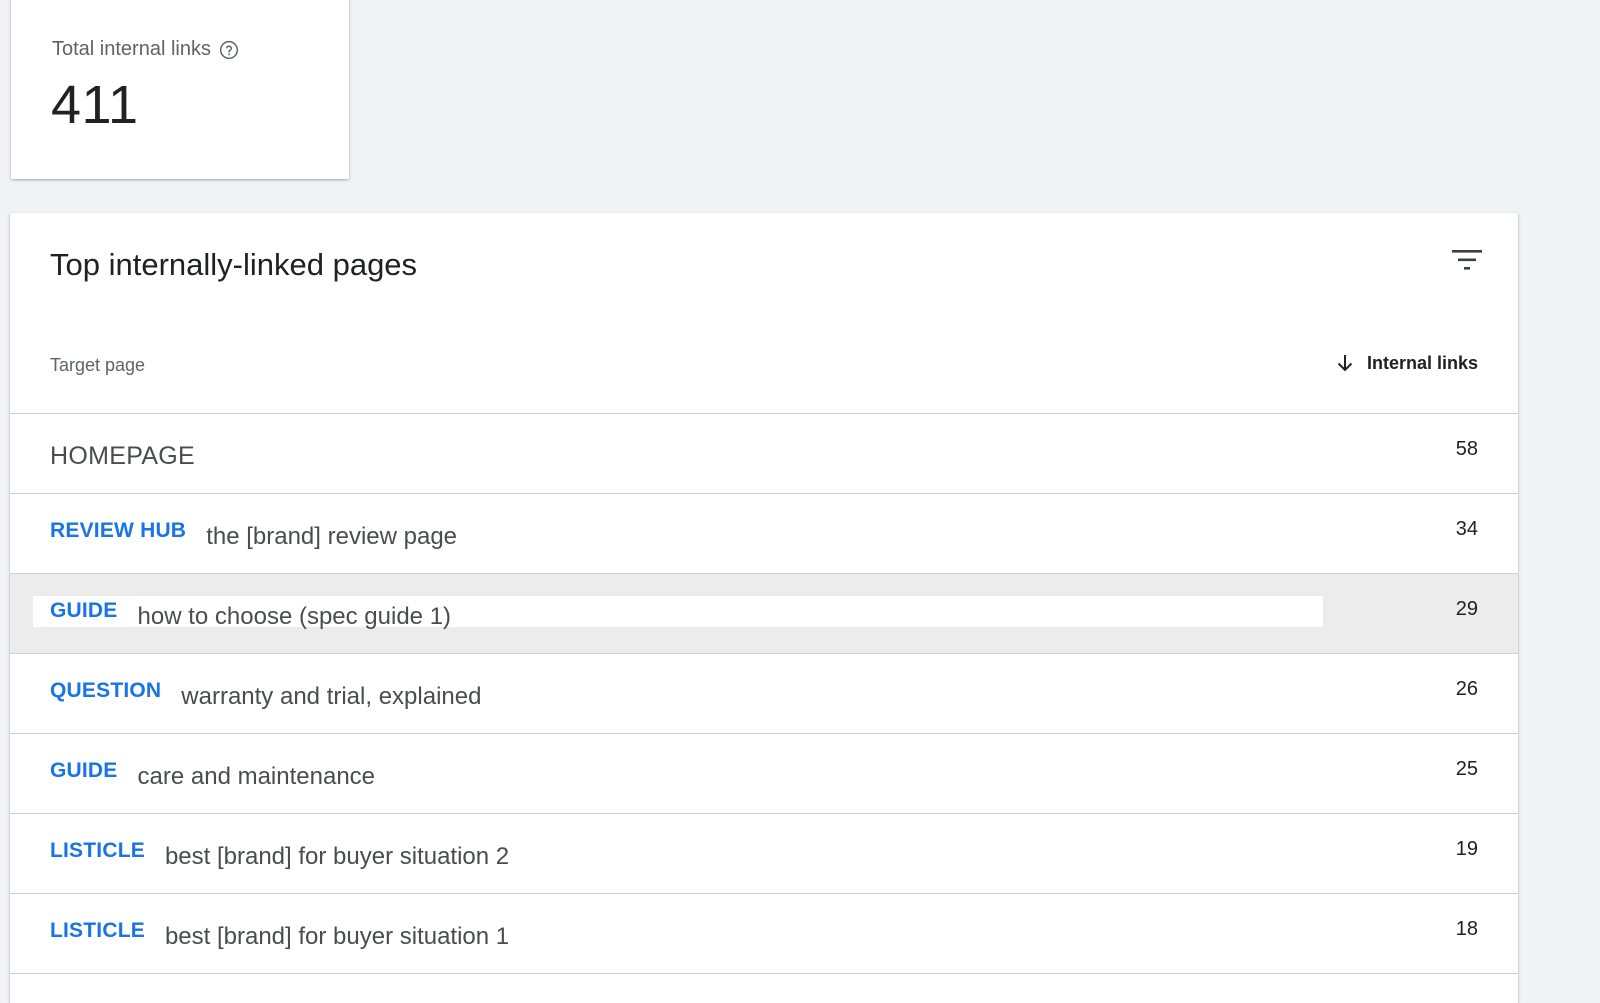 The image size is (1600, 1003). Describe the element at coordinates (1466, 929) in the screenshot. I see `row-count: 18` at that location.